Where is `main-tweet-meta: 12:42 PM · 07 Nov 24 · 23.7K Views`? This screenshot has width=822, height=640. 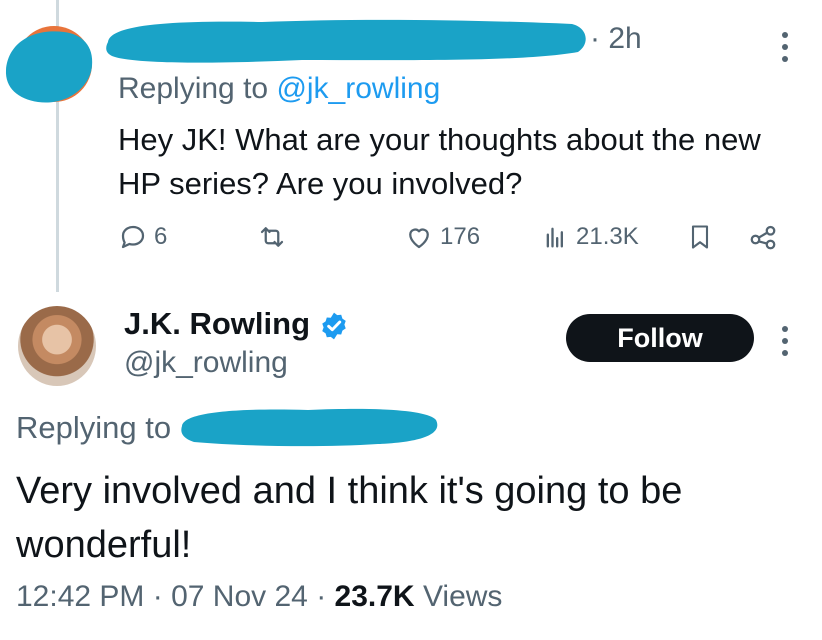 main-tweet-meta: 12:42 PM · 07 Nov 24 · 23.7K Views is located at coordinates (259, 597).